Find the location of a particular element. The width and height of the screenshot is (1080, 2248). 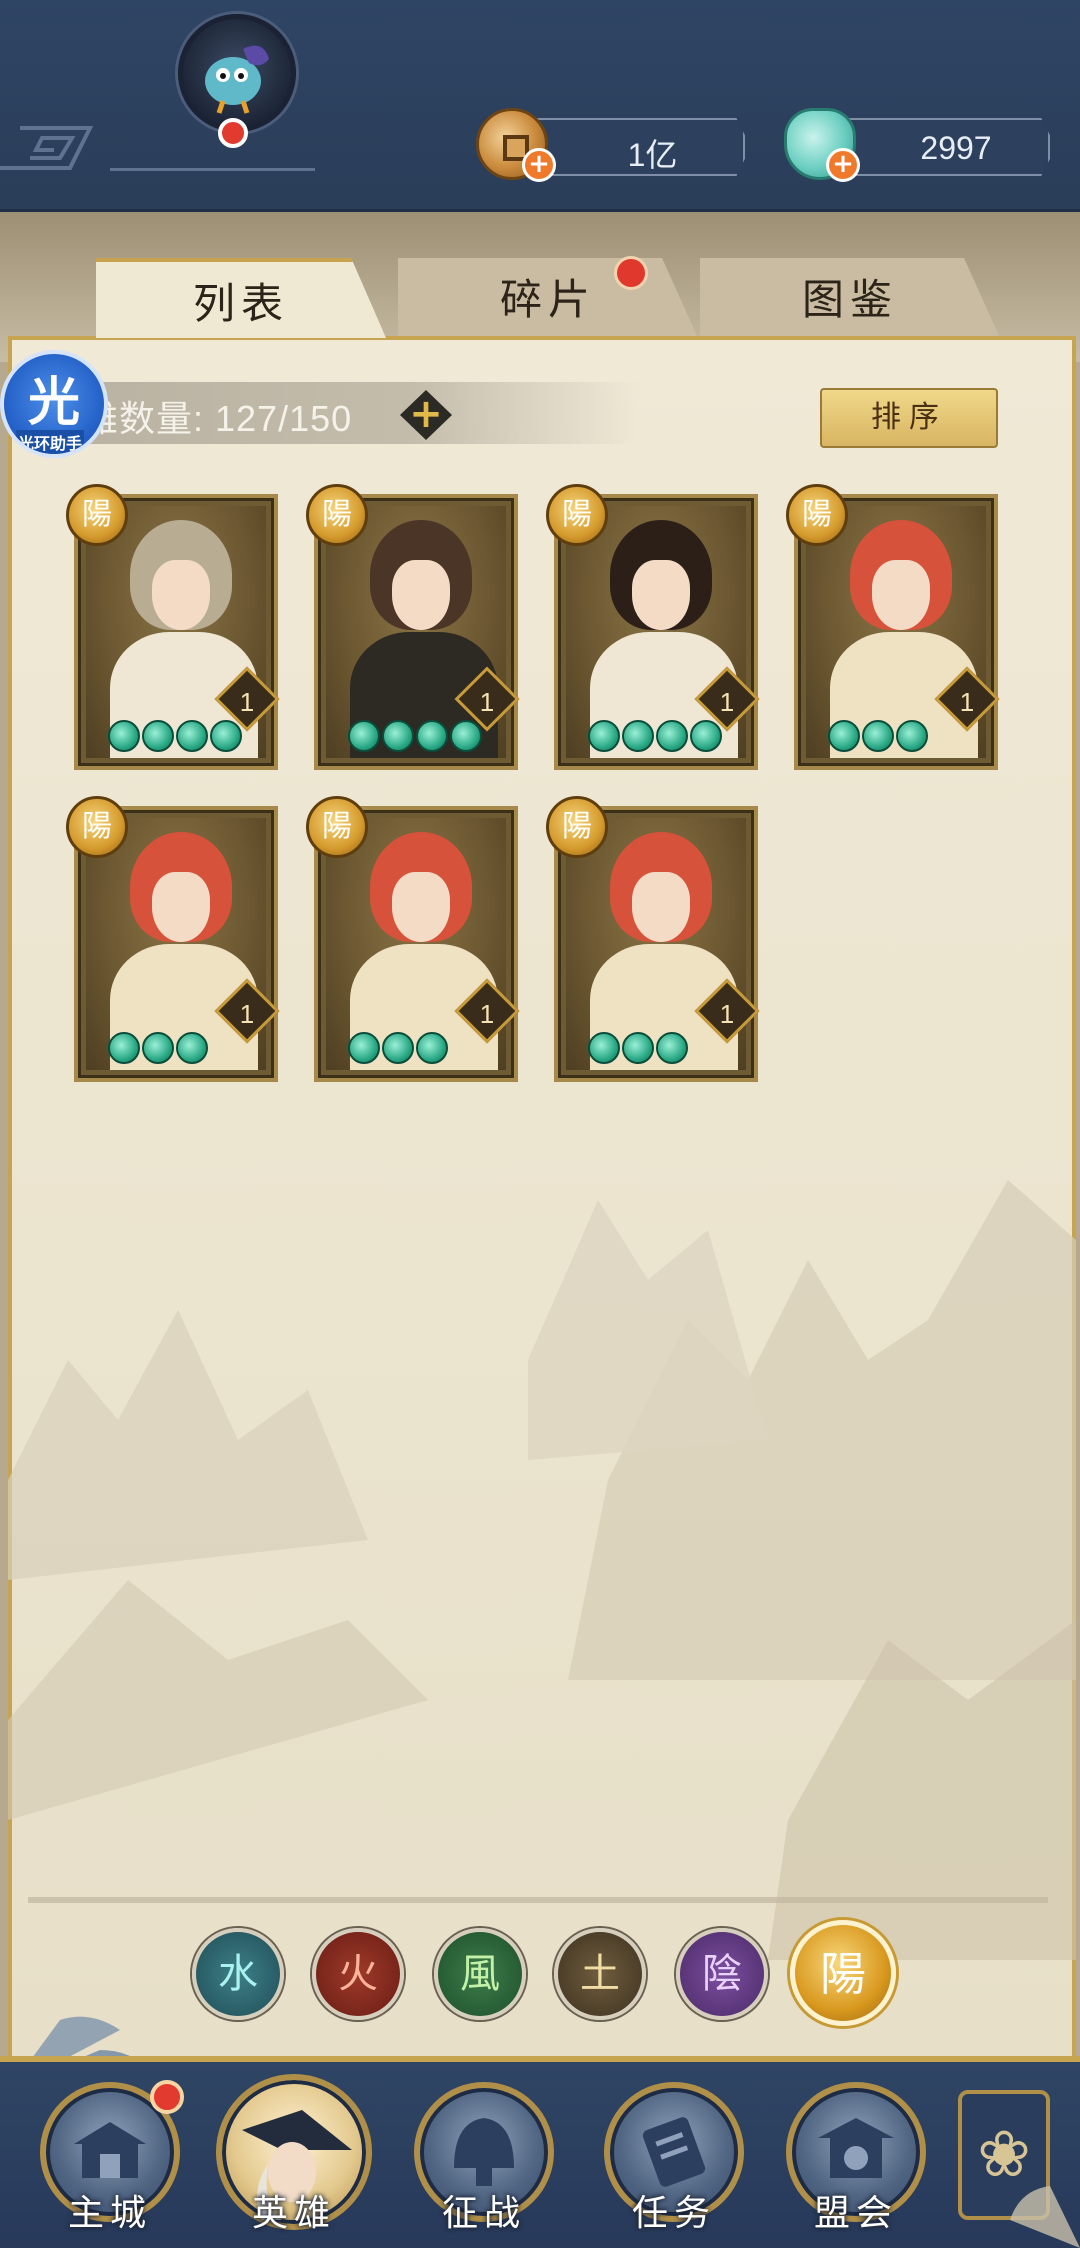

nav-main-city-label: 主城 is located at coordinates (109, 2213).